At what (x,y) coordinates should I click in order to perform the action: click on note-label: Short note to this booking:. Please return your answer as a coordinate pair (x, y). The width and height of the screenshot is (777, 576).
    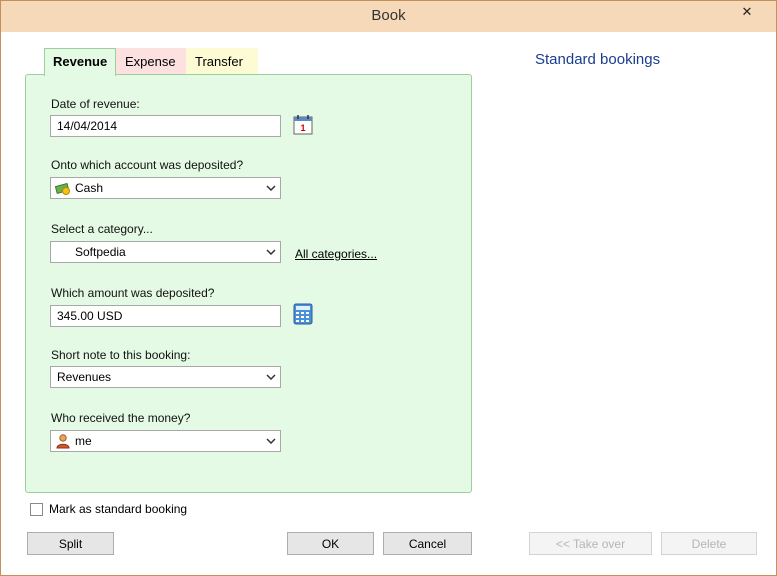
    Looking at the image, I should click on (121, 355).